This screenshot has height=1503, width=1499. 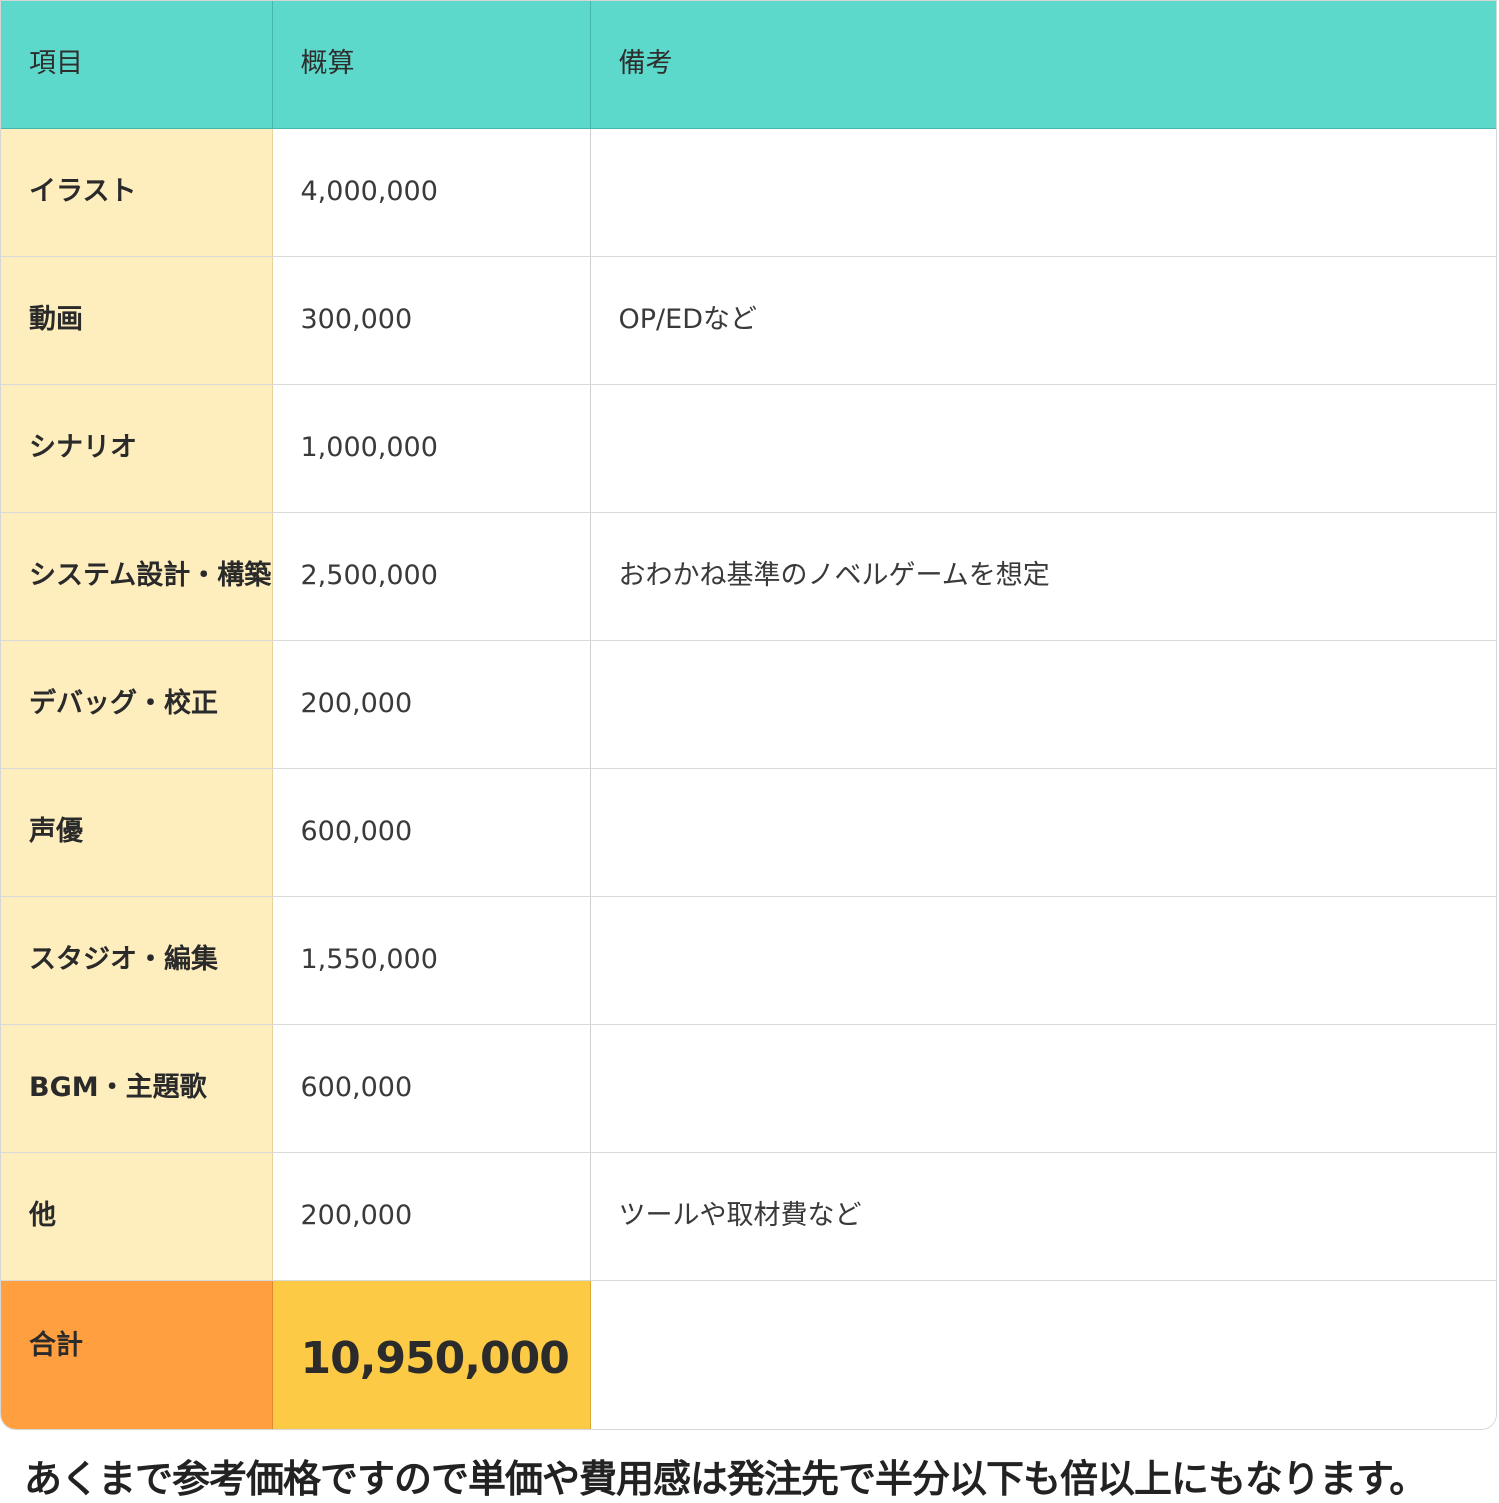 I want to click on row-note: おわかね基準のノベルゲームを想定, so click(x=1043, y=576).